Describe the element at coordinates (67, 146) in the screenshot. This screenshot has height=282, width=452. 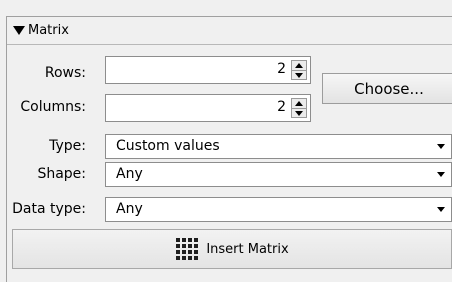
I see `type-label: Type:` at that location.